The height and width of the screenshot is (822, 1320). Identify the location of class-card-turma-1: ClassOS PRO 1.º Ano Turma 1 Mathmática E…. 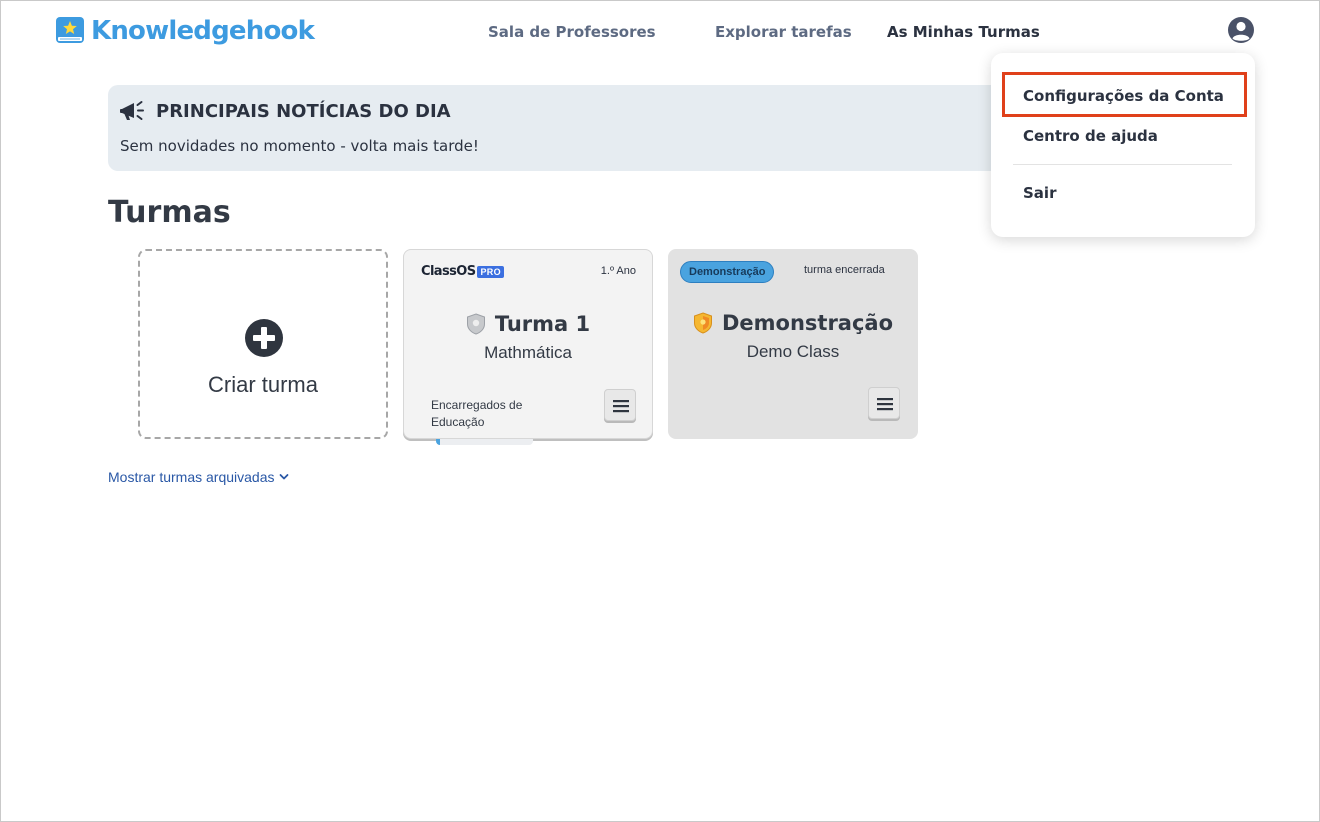
(528, 344).